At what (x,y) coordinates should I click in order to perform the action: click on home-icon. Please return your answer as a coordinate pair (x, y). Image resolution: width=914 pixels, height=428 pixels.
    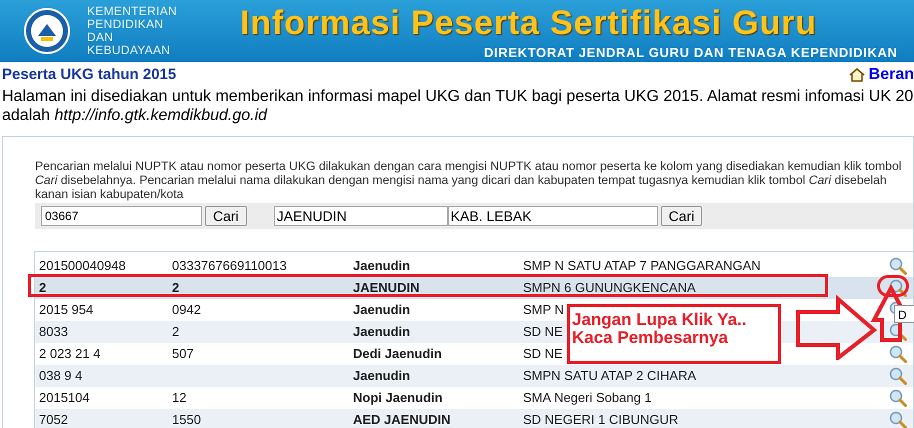
    Looking at the image, I should click on (856, 75).